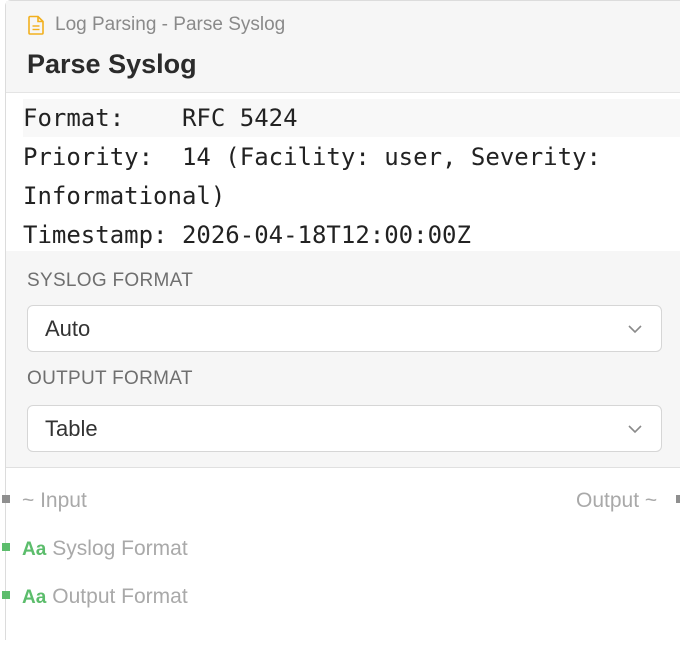 The width and height of the screenshot is (680, 667). Describe the element at coordinates (112, 64) in the screenshot. I see `node-title: Parse Syslog` at that location.